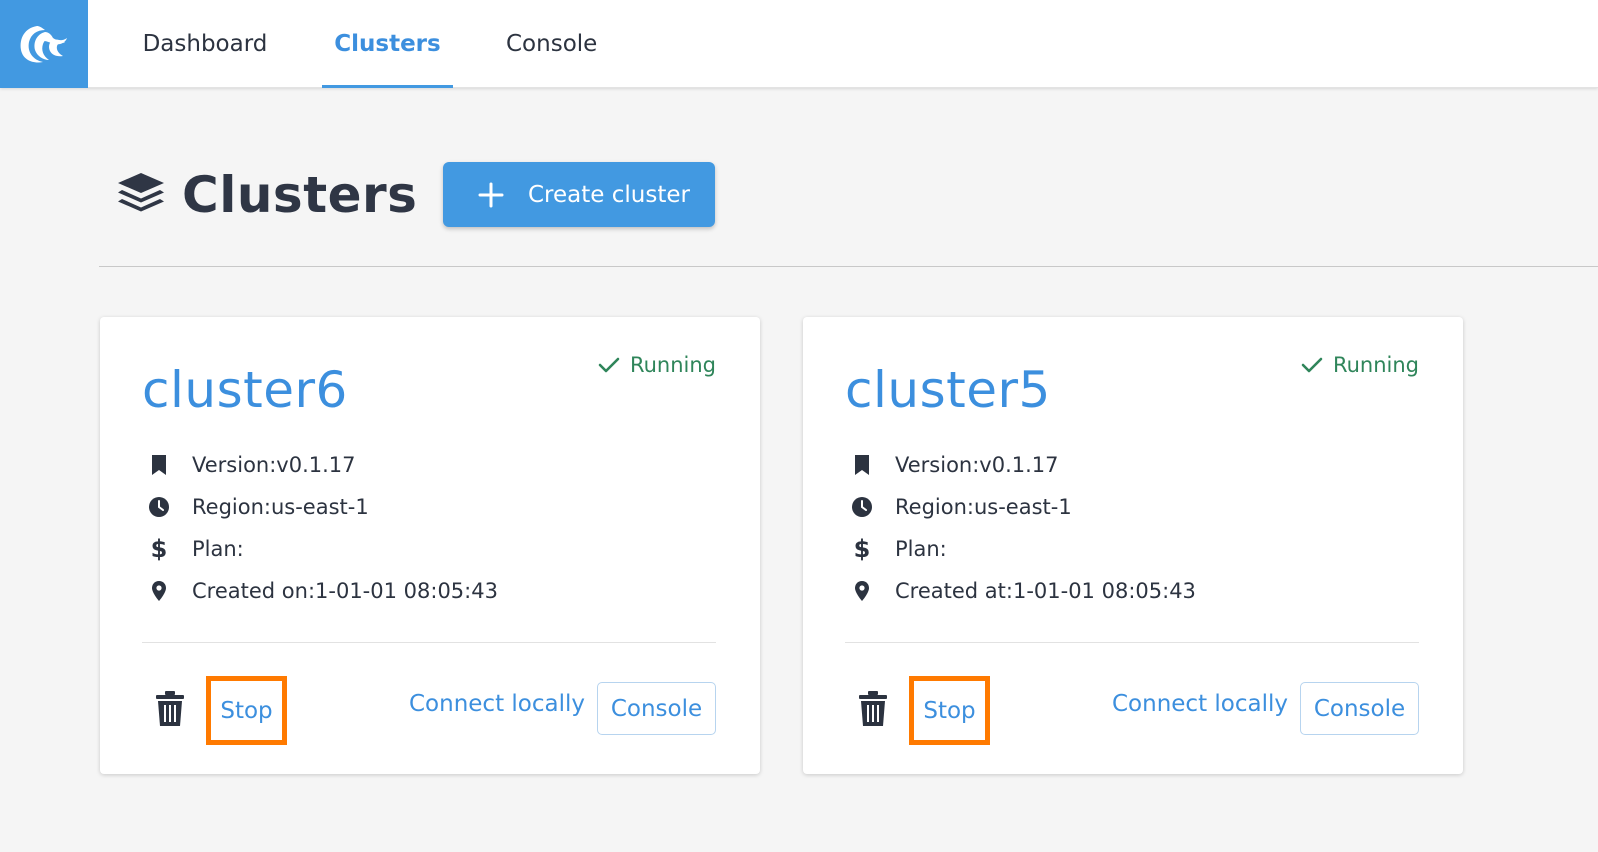 The image size is (1598, 852). I want to click on create-cluster-label: Create cluster, so click(609, 194).